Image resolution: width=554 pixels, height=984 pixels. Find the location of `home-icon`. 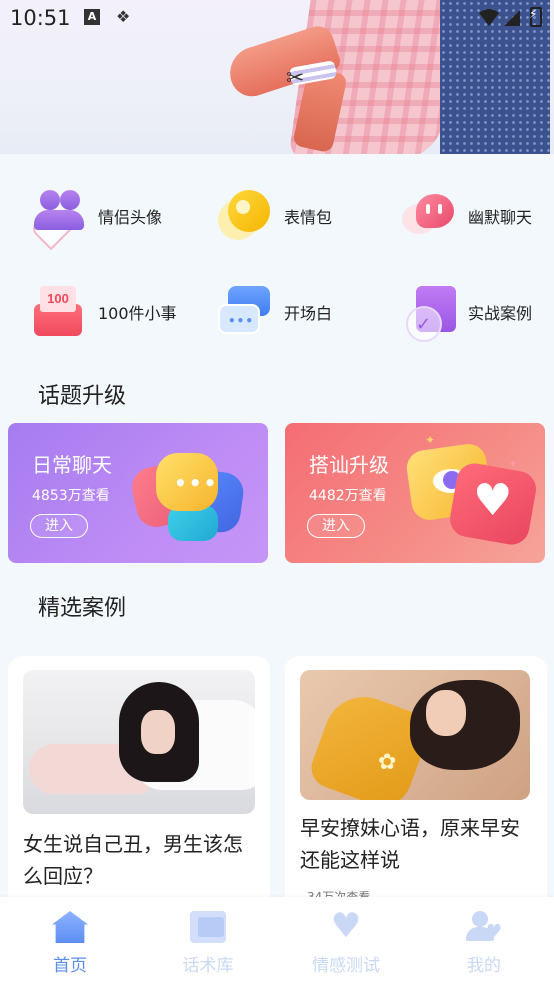

home-icon is located at coordinates (70, 927).